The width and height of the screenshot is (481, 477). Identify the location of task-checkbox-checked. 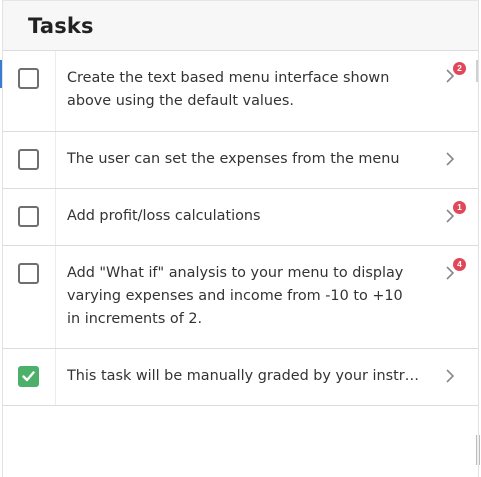
(28, 376).